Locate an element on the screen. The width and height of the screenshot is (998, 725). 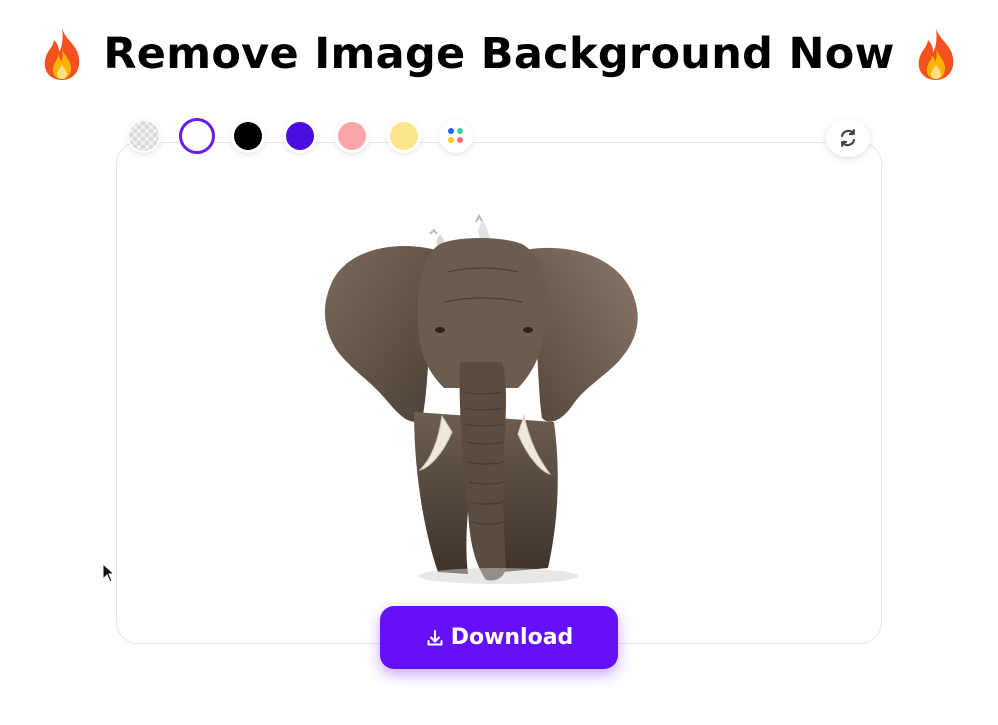
header: Remove Image Background Now is located at coordinates (499, 54).